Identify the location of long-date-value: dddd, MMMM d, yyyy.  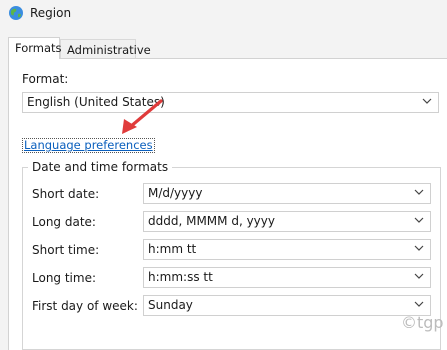
(211, 221).